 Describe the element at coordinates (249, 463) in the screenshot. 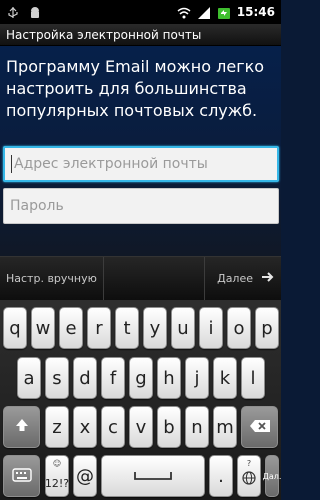

I see `question-mark: ?` at that location.